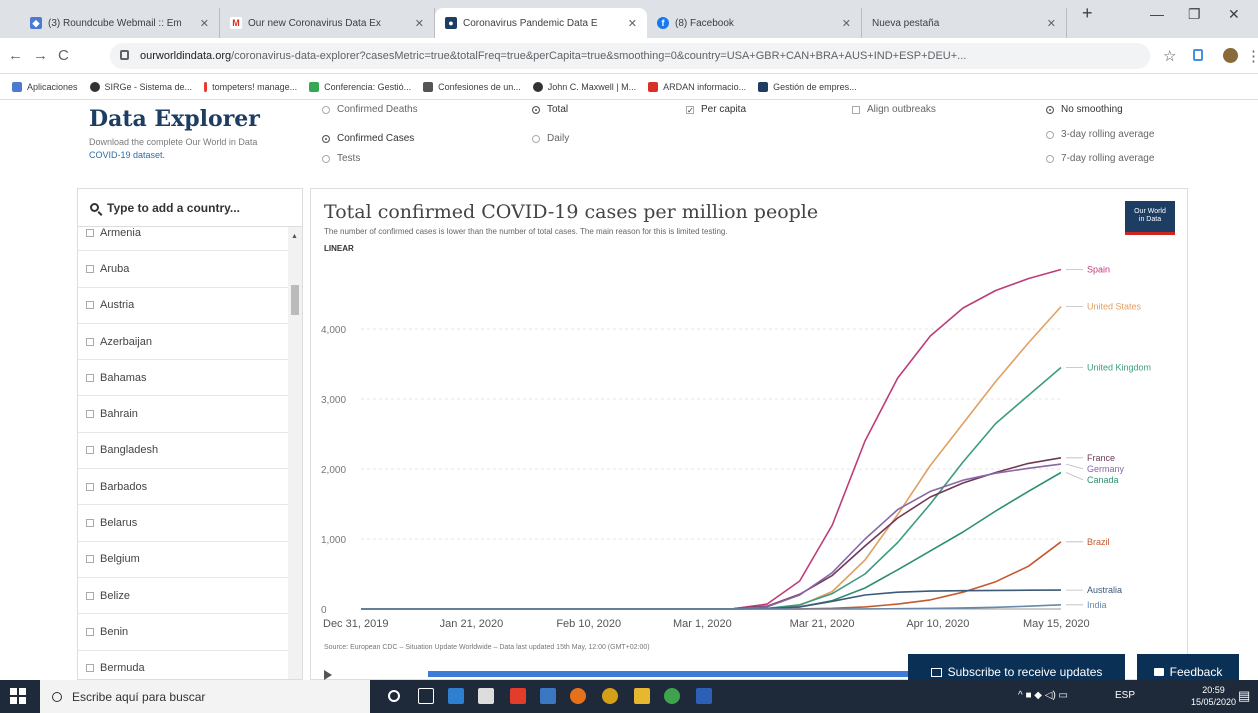 This screenshot has width=1258, height=713. Describe the element at coordinates (295, 300) in the screenshot. I see `scrollbar-thumb` at that location.